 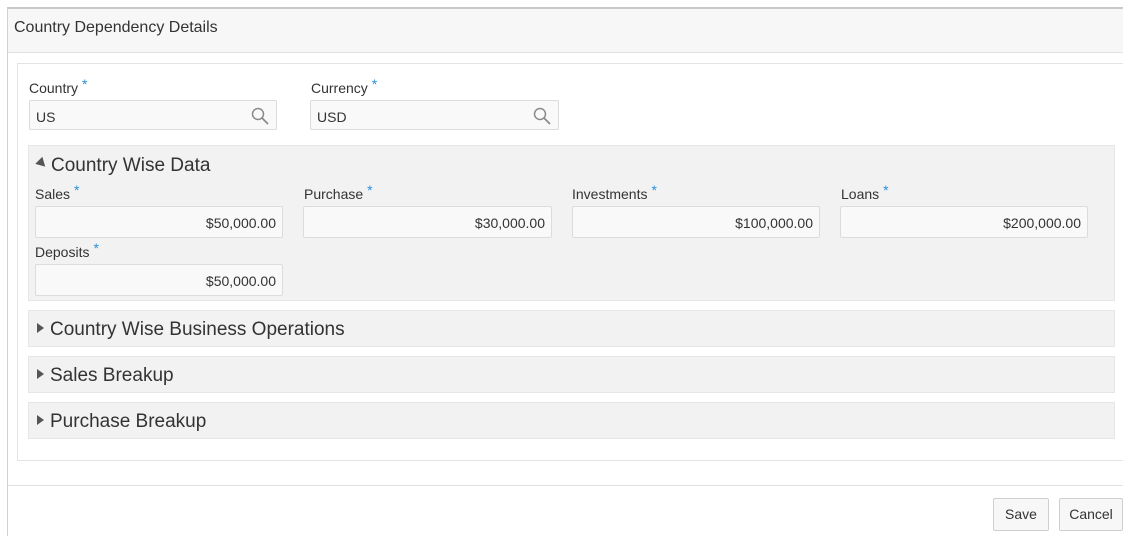 I want to click on purchase-label: Purchase *, so click(x=338, y=192).